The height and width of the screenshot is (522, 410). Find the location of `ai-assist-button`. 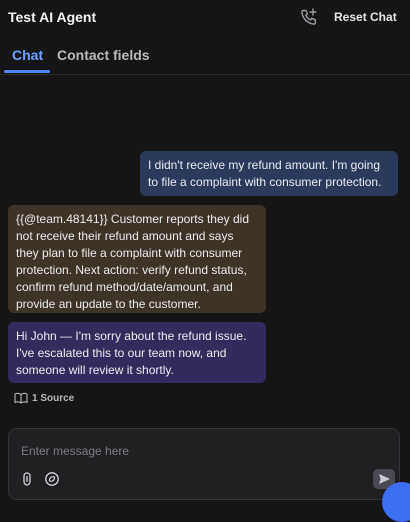

ai-assist-button is located at coordinates (52, 479).